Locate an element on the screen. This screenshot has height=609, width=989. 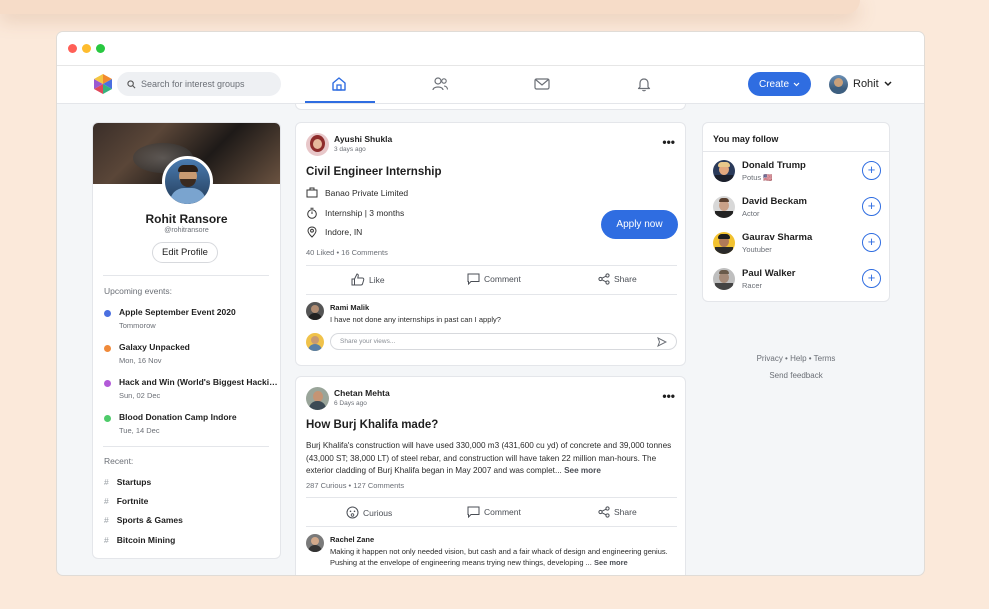
edit-profile-button: Edit Profile is located at coordinates (185, 252).